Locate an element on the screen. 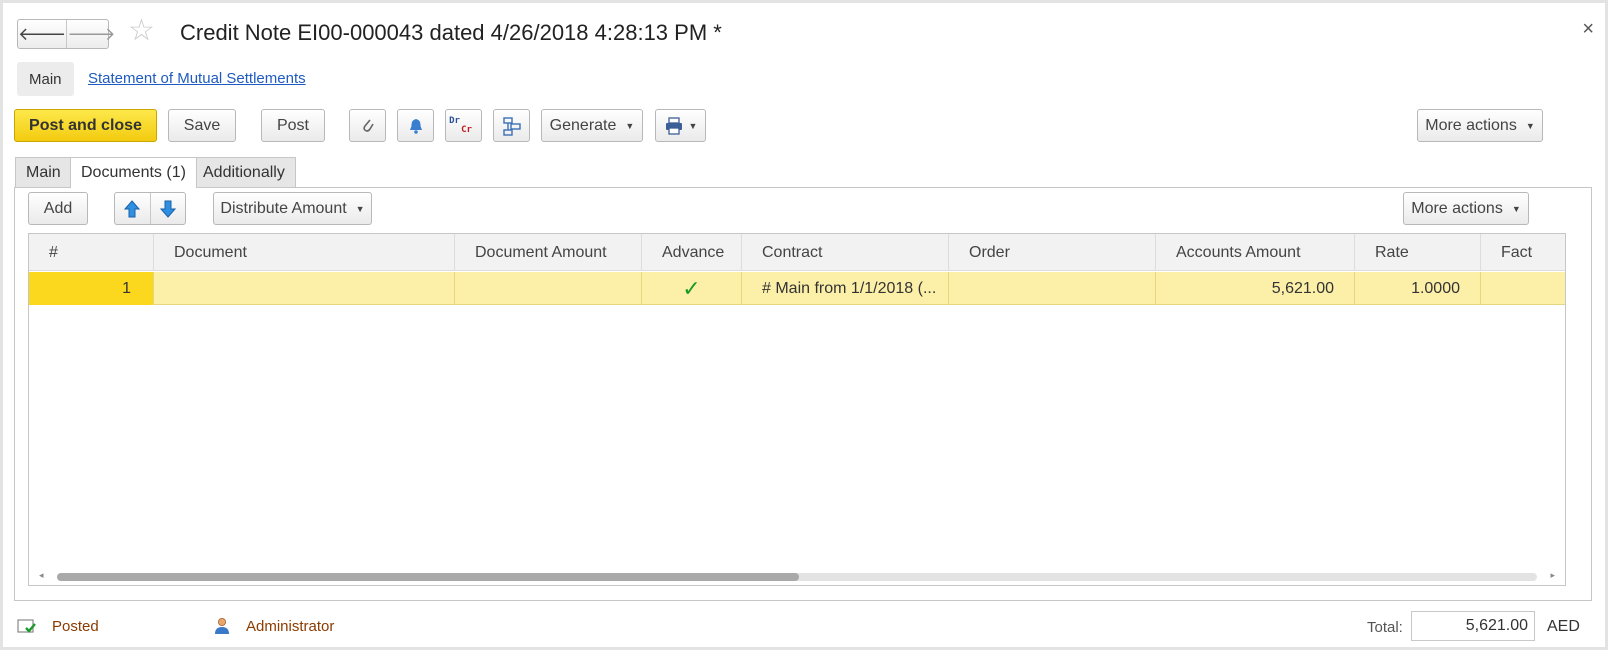 This screenshot has width=1608, height=650. dr-cr-button: Dr Cr is located at coordinates (463, 125).